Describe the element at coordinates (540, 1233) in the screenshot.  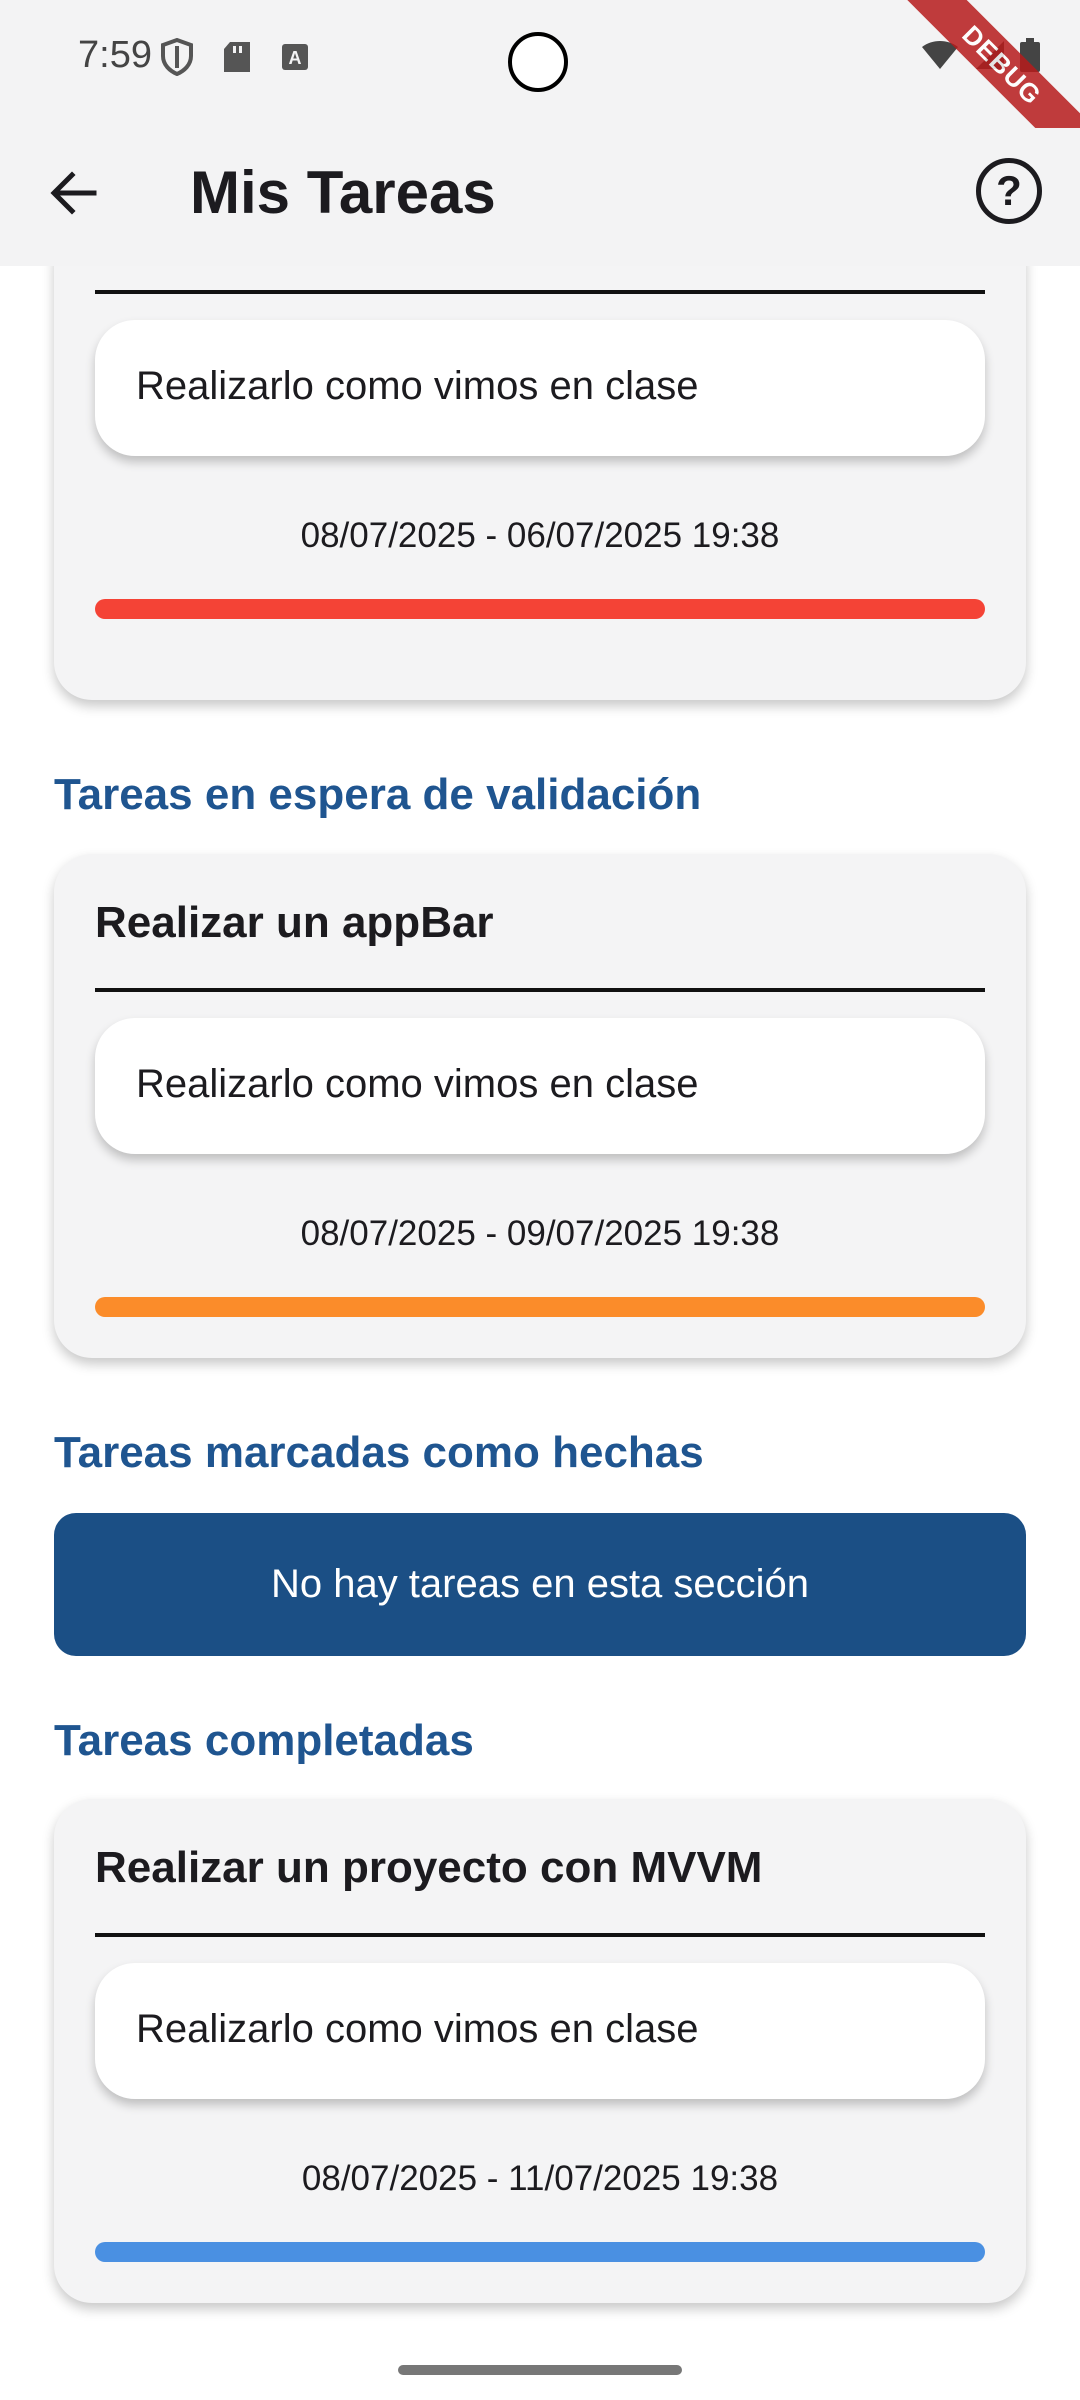
I see `task-dates: 08/07/2025 - 09/07/2025 19:38` at that location.